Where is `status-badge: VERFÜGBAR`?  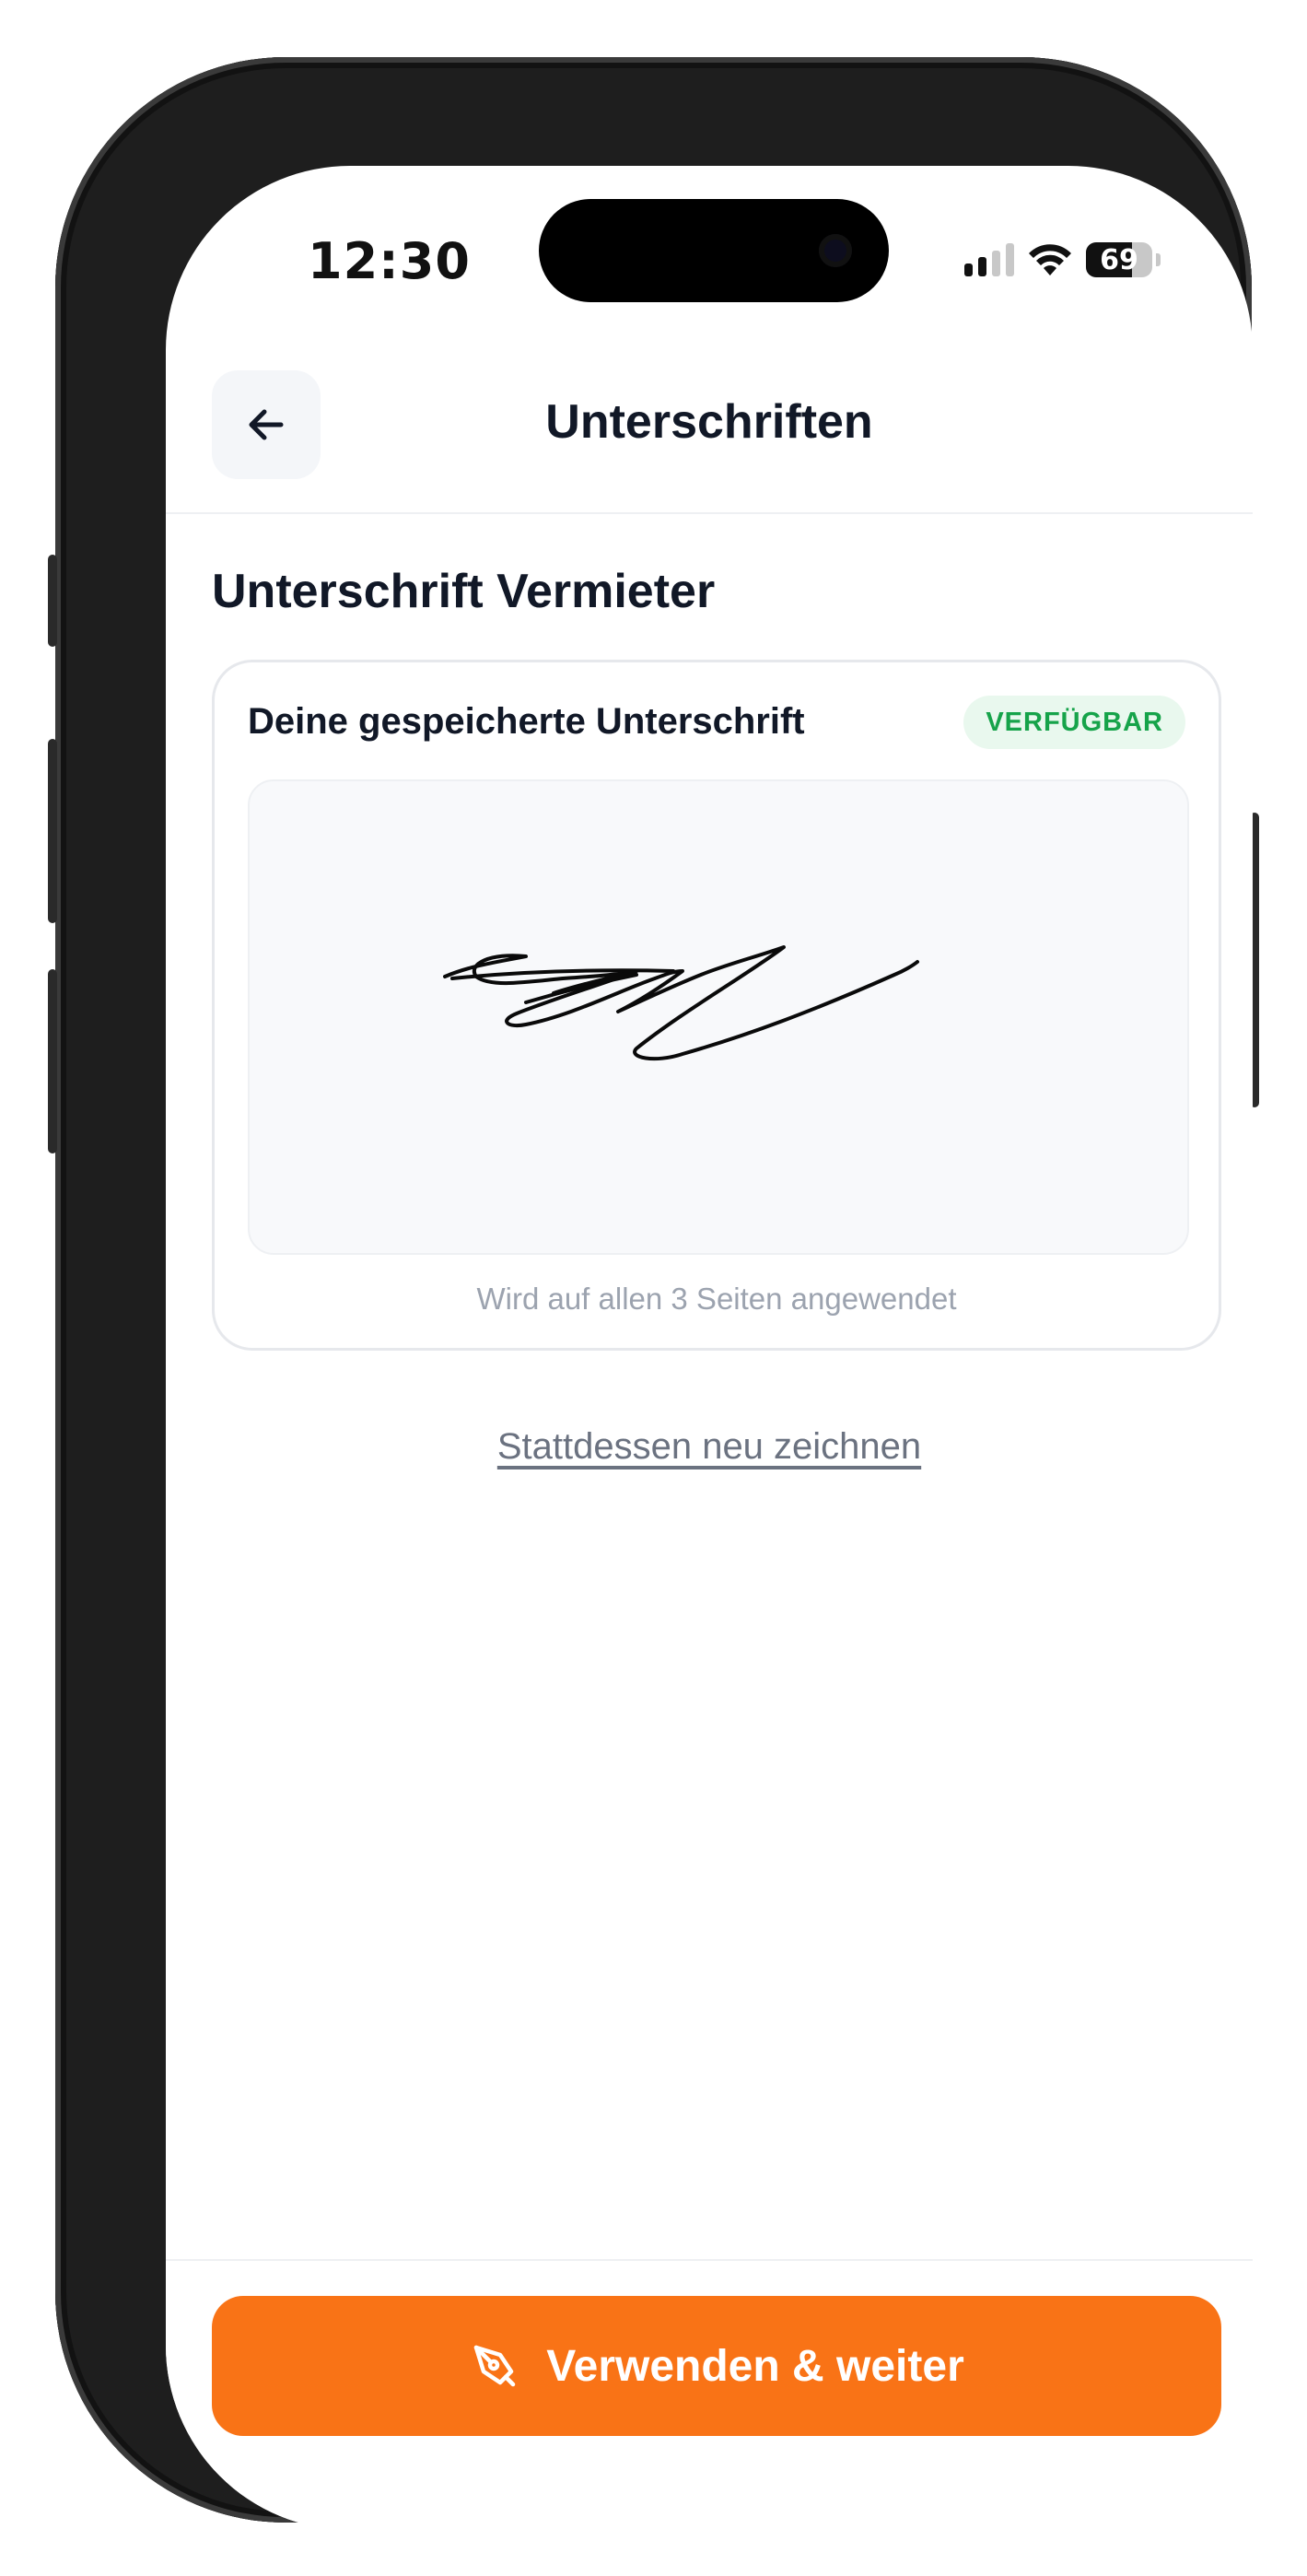 status-badge: VERFÜGBAR is located at coordinates (1074, 722).